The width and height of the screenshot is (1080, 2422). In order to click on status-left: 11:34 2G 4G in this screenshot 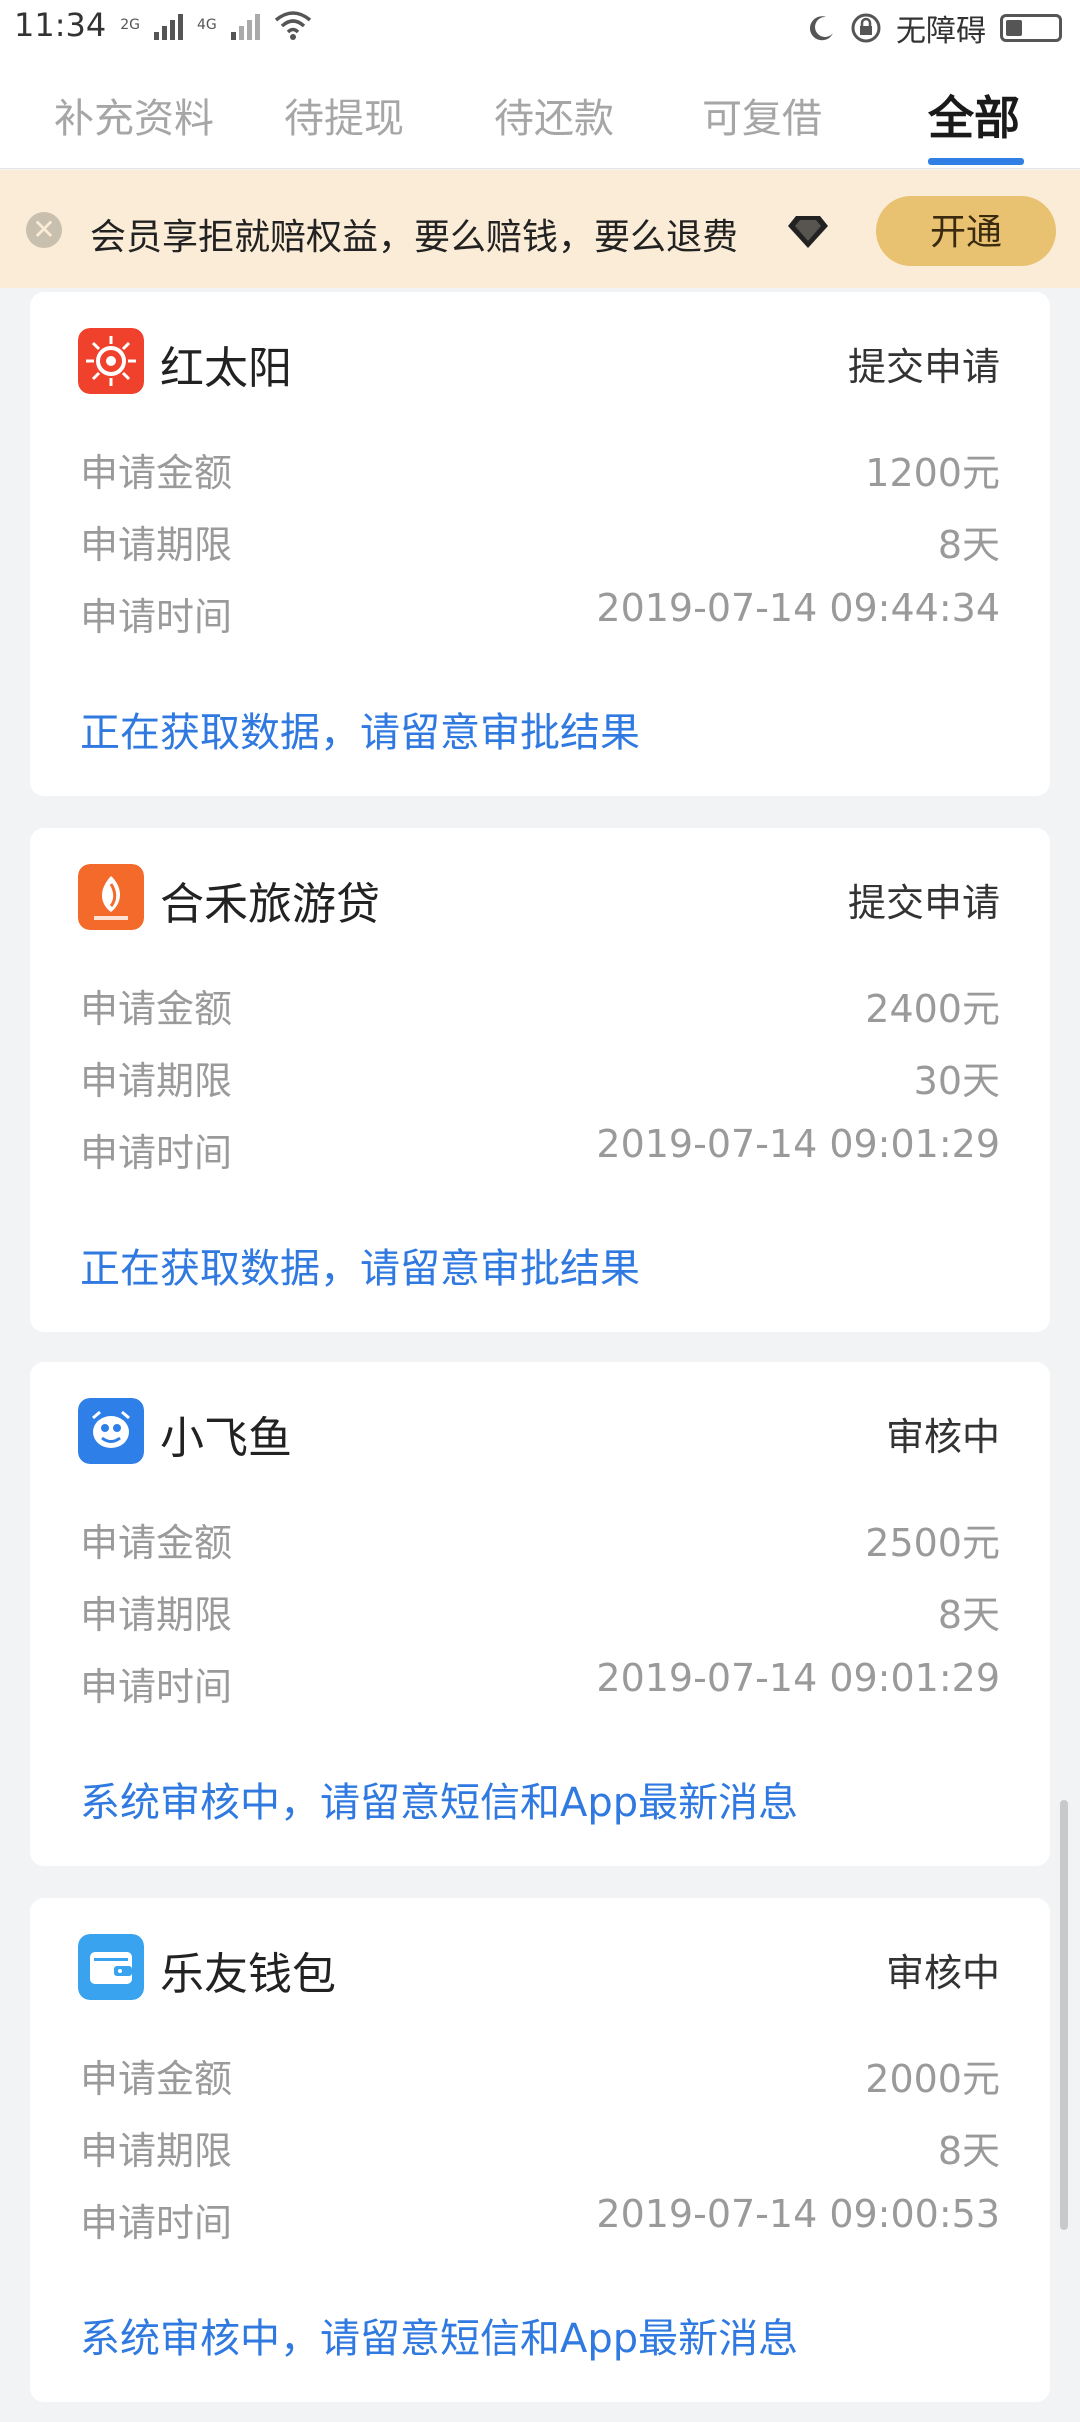, I will do `click(163, 25)`.